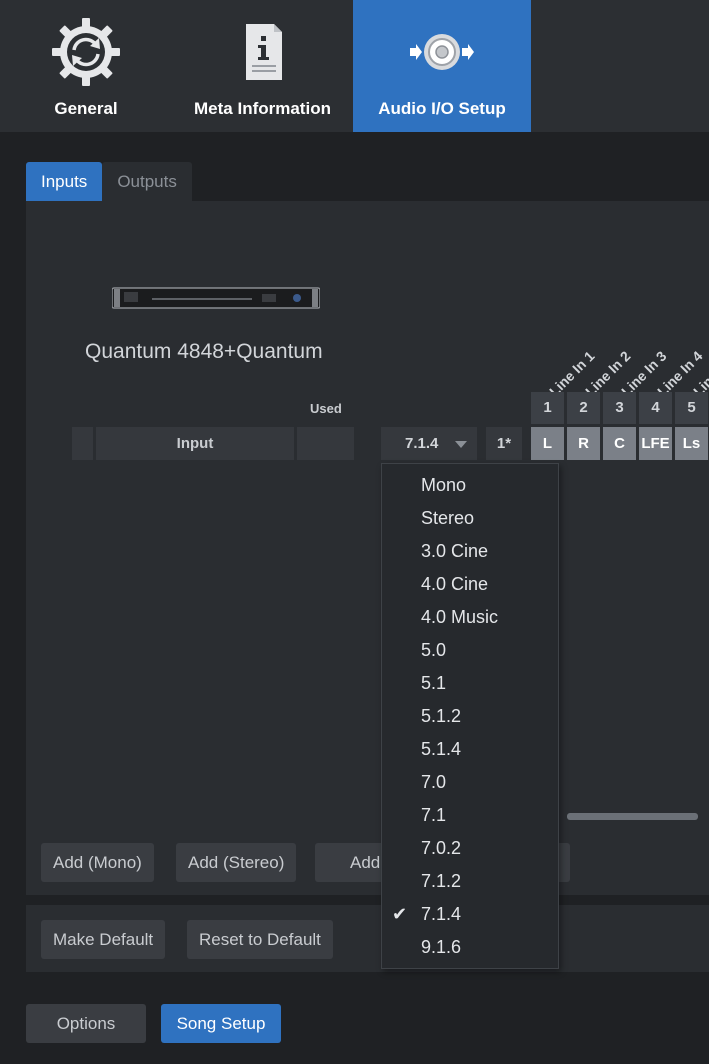  What do you see at coordinates (470, 848) in the screenshot?
I see `dropdown-option-7-0-2: 7.0.2` at bounding box center [470, 848].